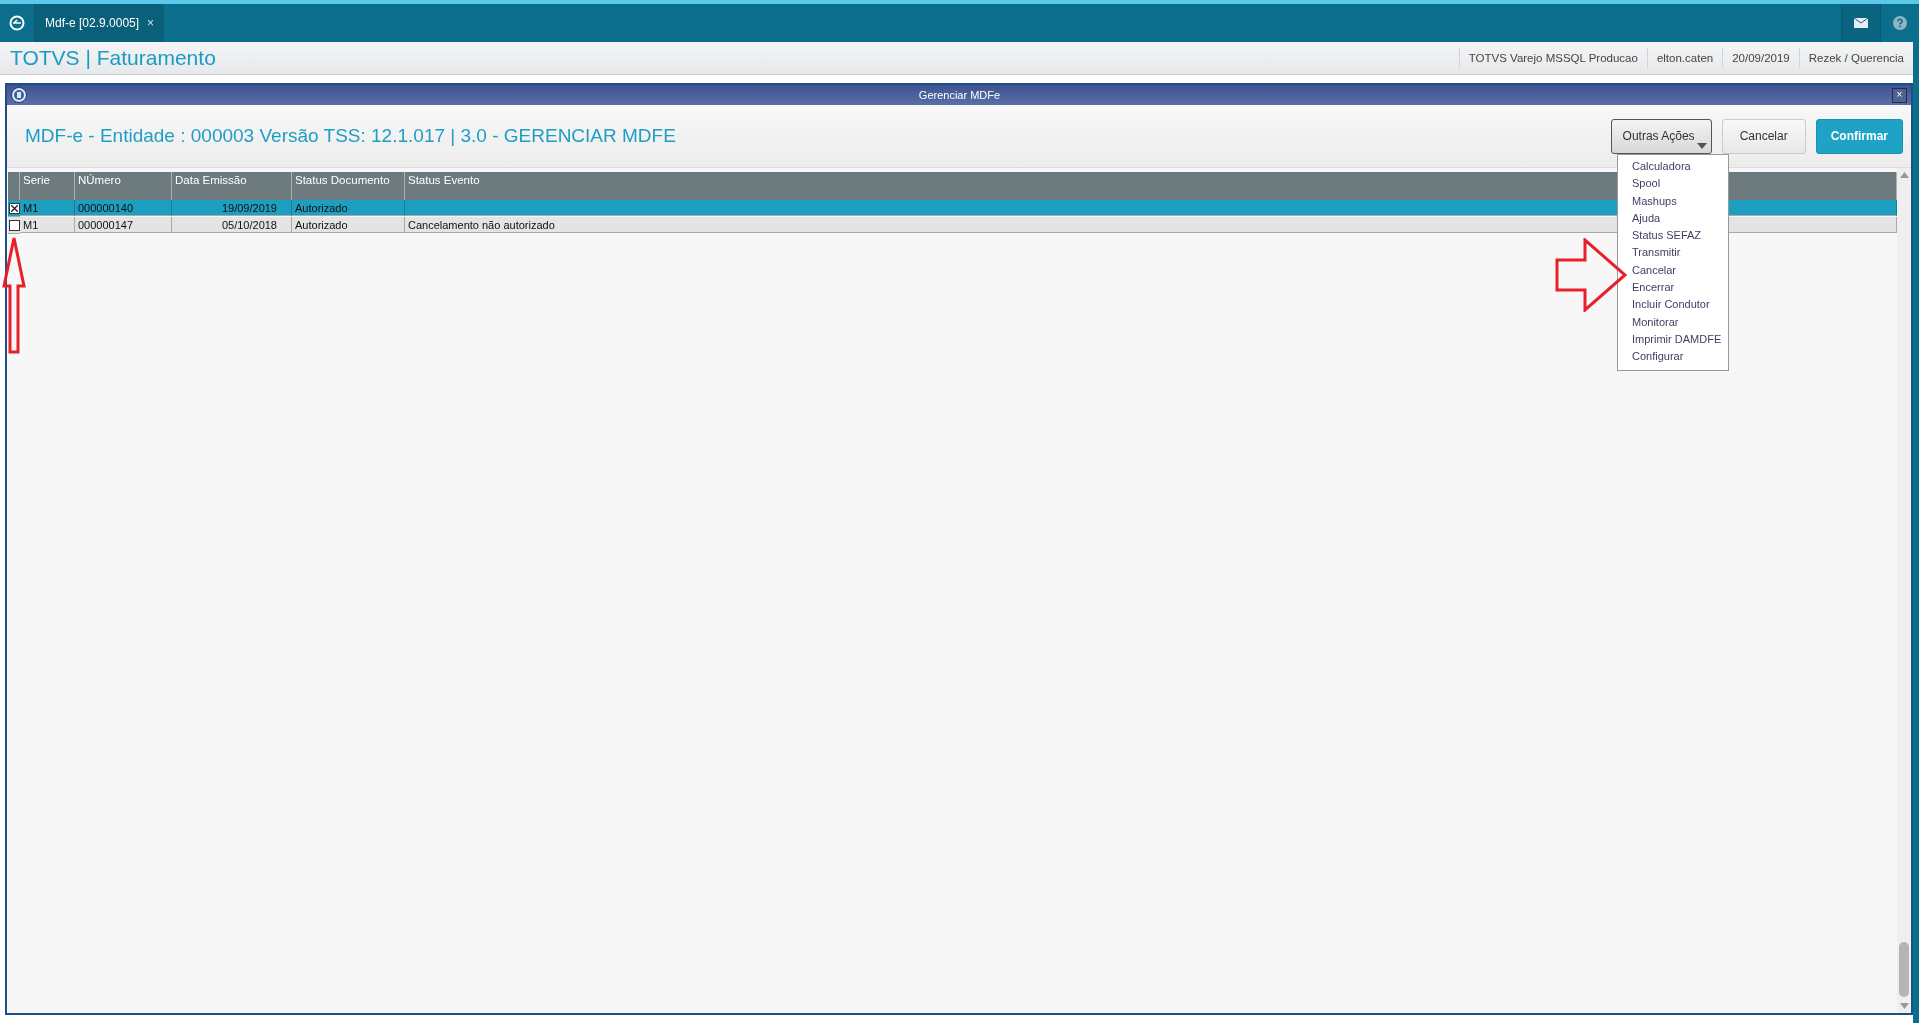  Describe the element at coordinates (348, 186) in the screenshot. I see `column-header: Status Documento` at that location.